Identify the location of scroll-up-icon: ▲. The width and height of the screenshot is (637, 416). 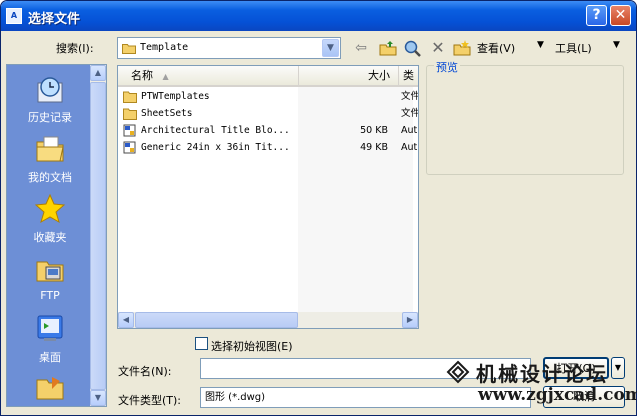
(98, 73).